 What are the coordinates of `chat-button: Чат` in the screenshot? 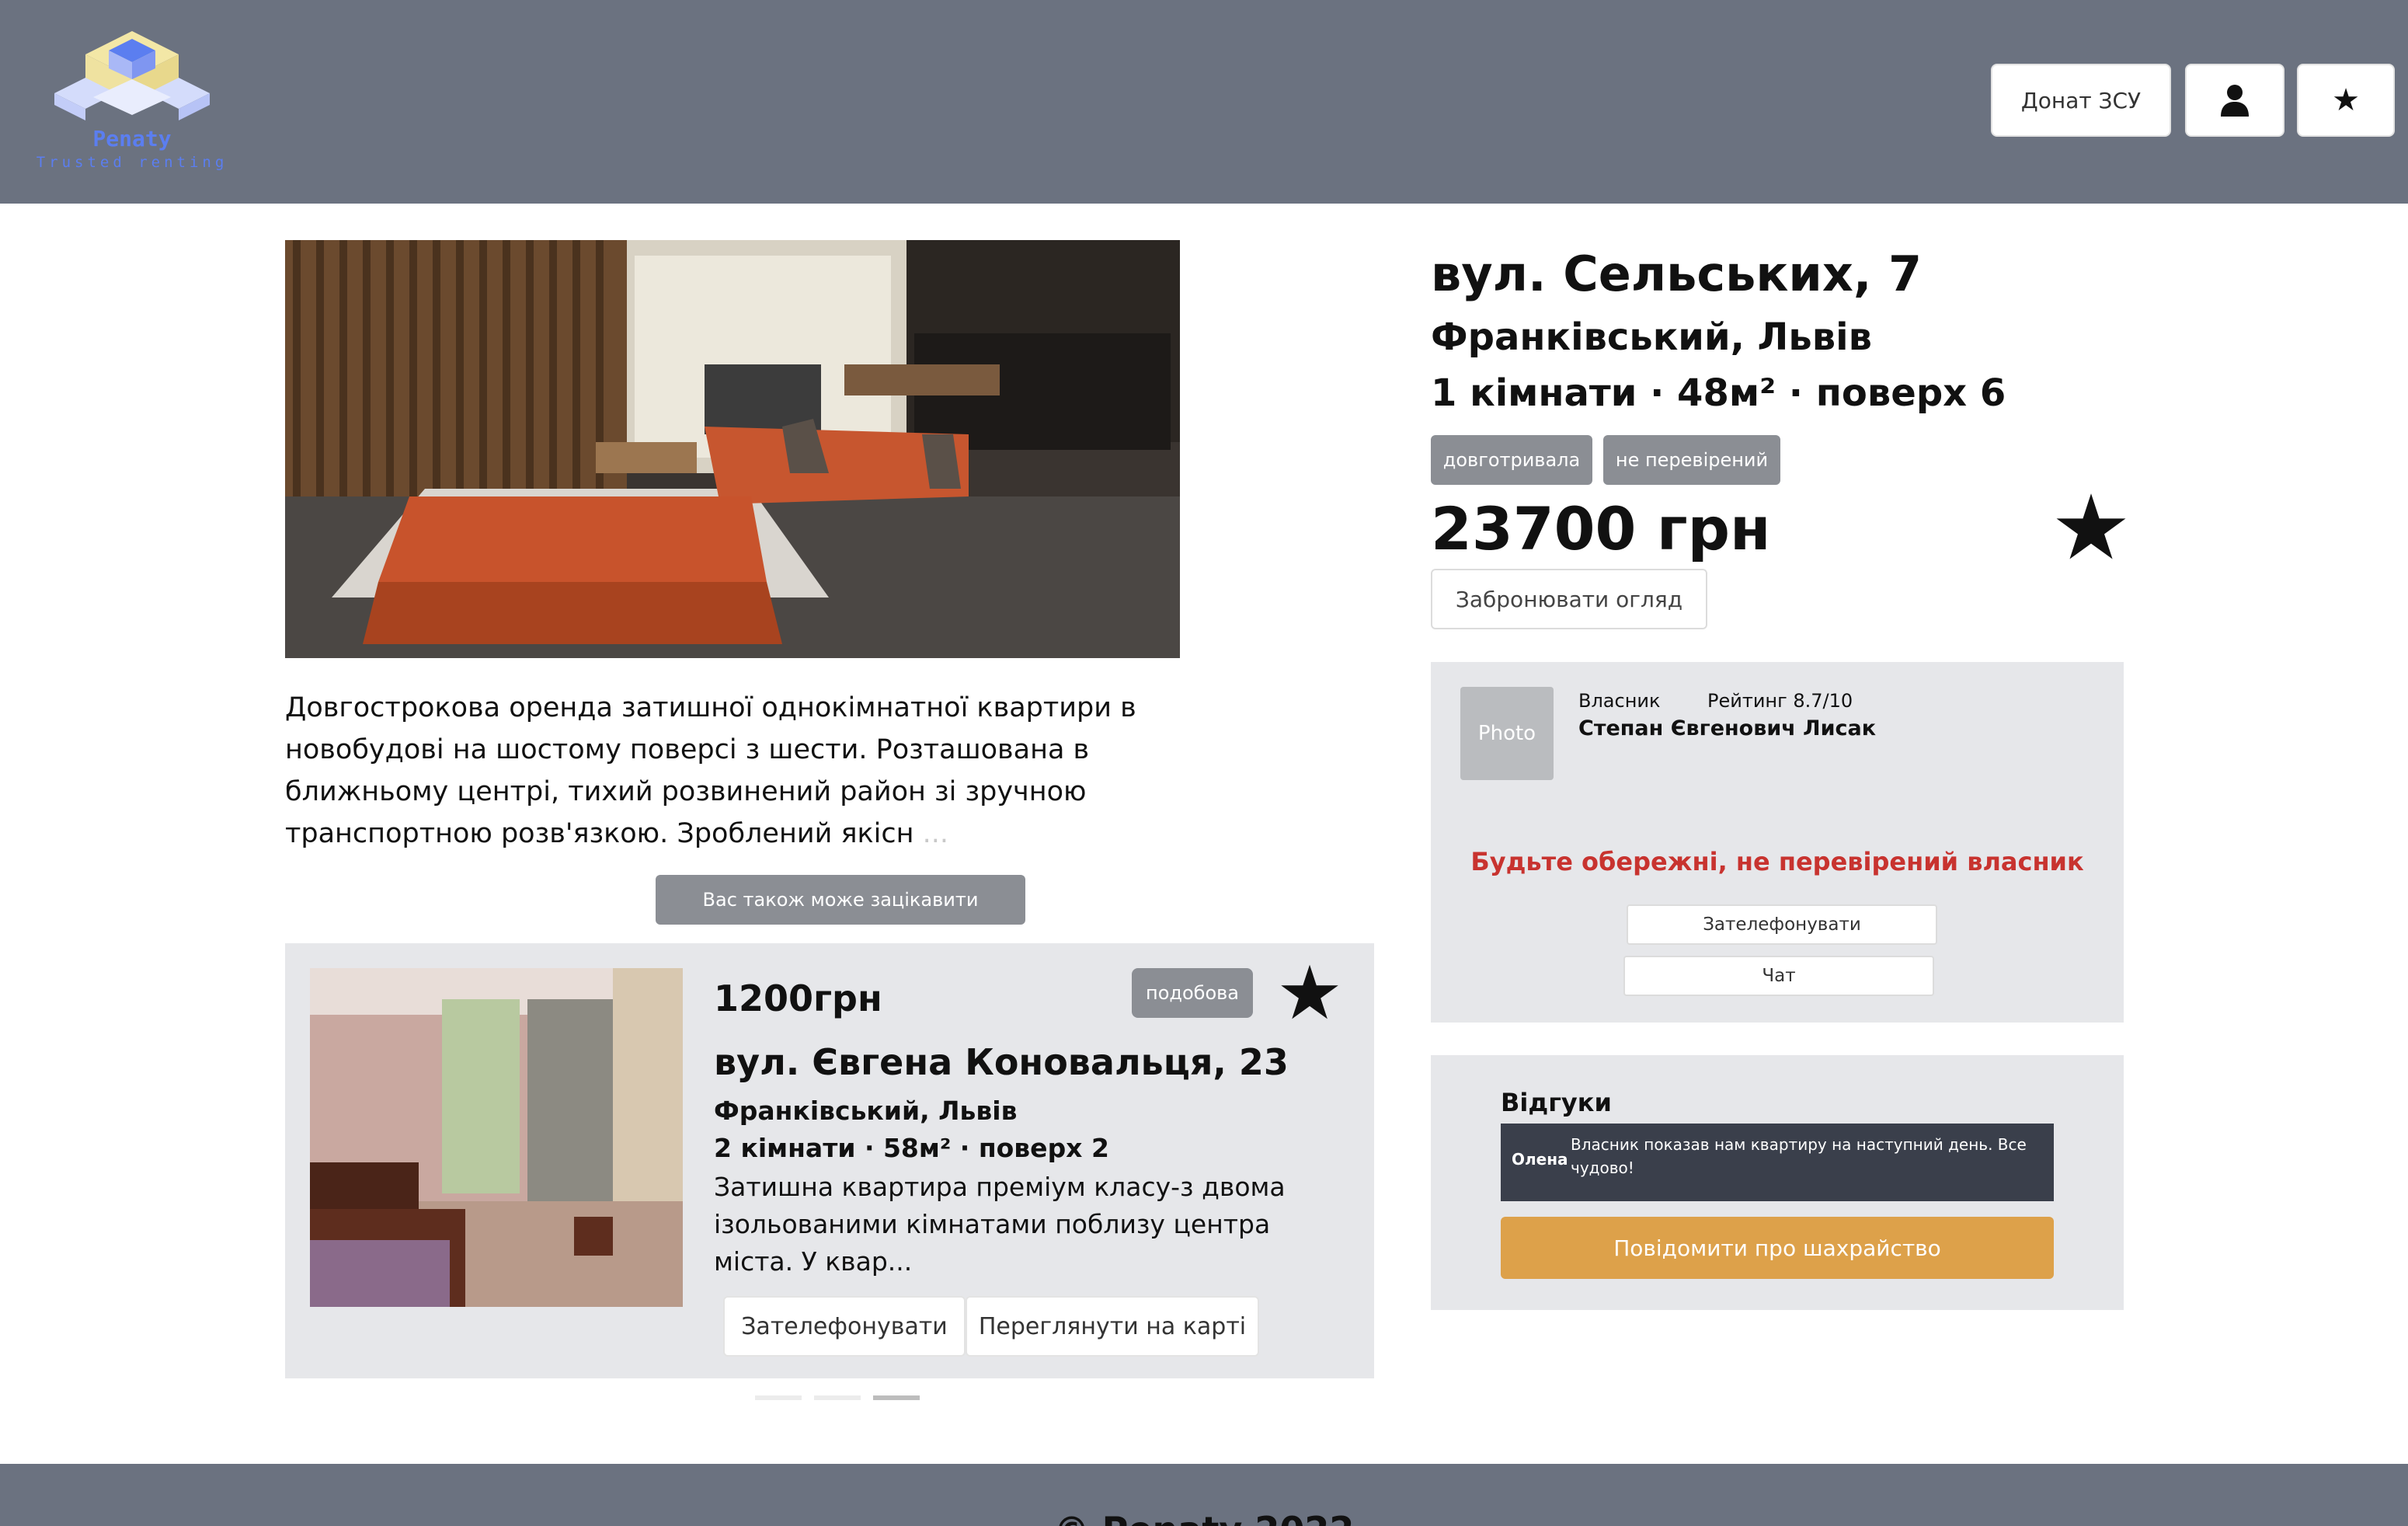 It's located at (1778, 976).